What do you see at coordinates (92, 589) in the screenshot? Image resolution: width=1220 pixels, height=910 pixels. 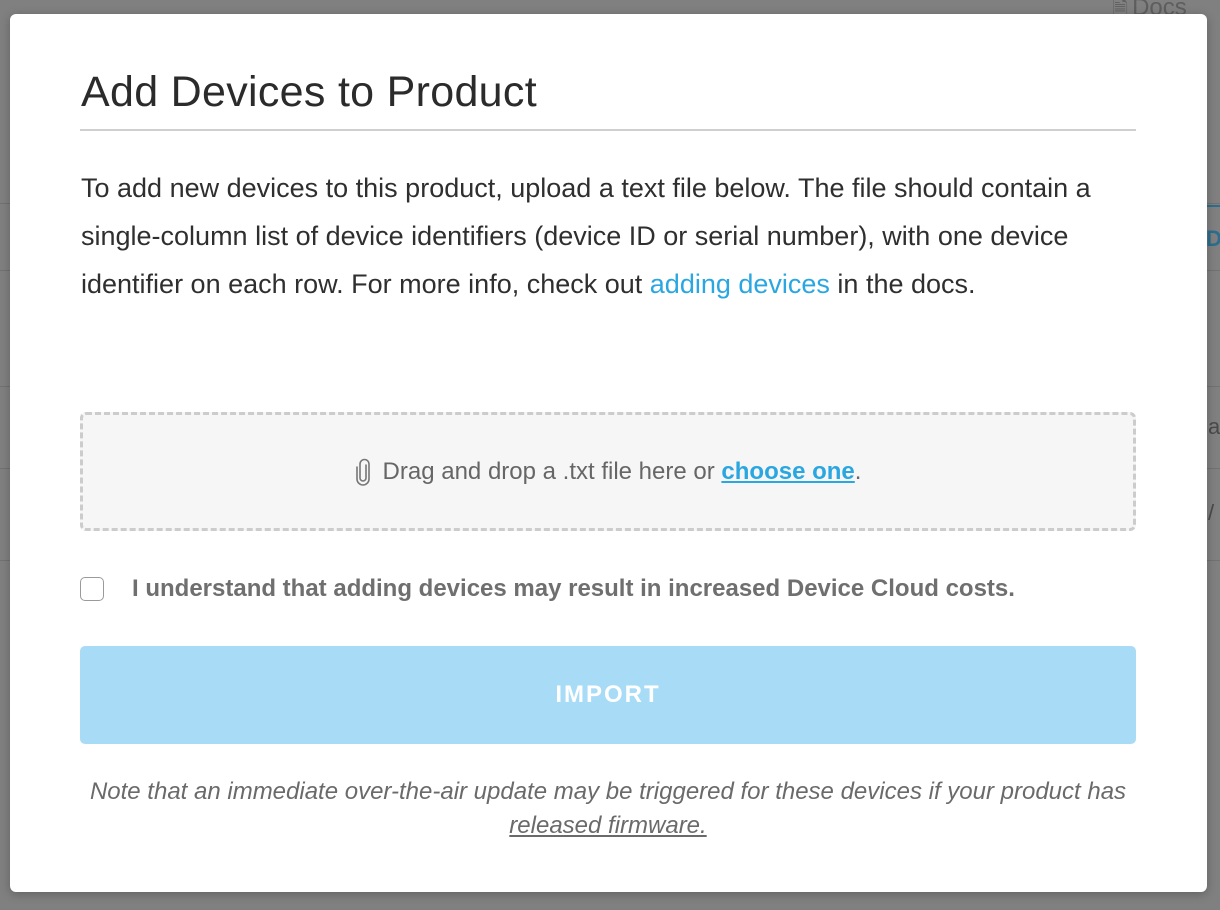 I see `cost-consent-checkbox` at bounding box center [92, 589].